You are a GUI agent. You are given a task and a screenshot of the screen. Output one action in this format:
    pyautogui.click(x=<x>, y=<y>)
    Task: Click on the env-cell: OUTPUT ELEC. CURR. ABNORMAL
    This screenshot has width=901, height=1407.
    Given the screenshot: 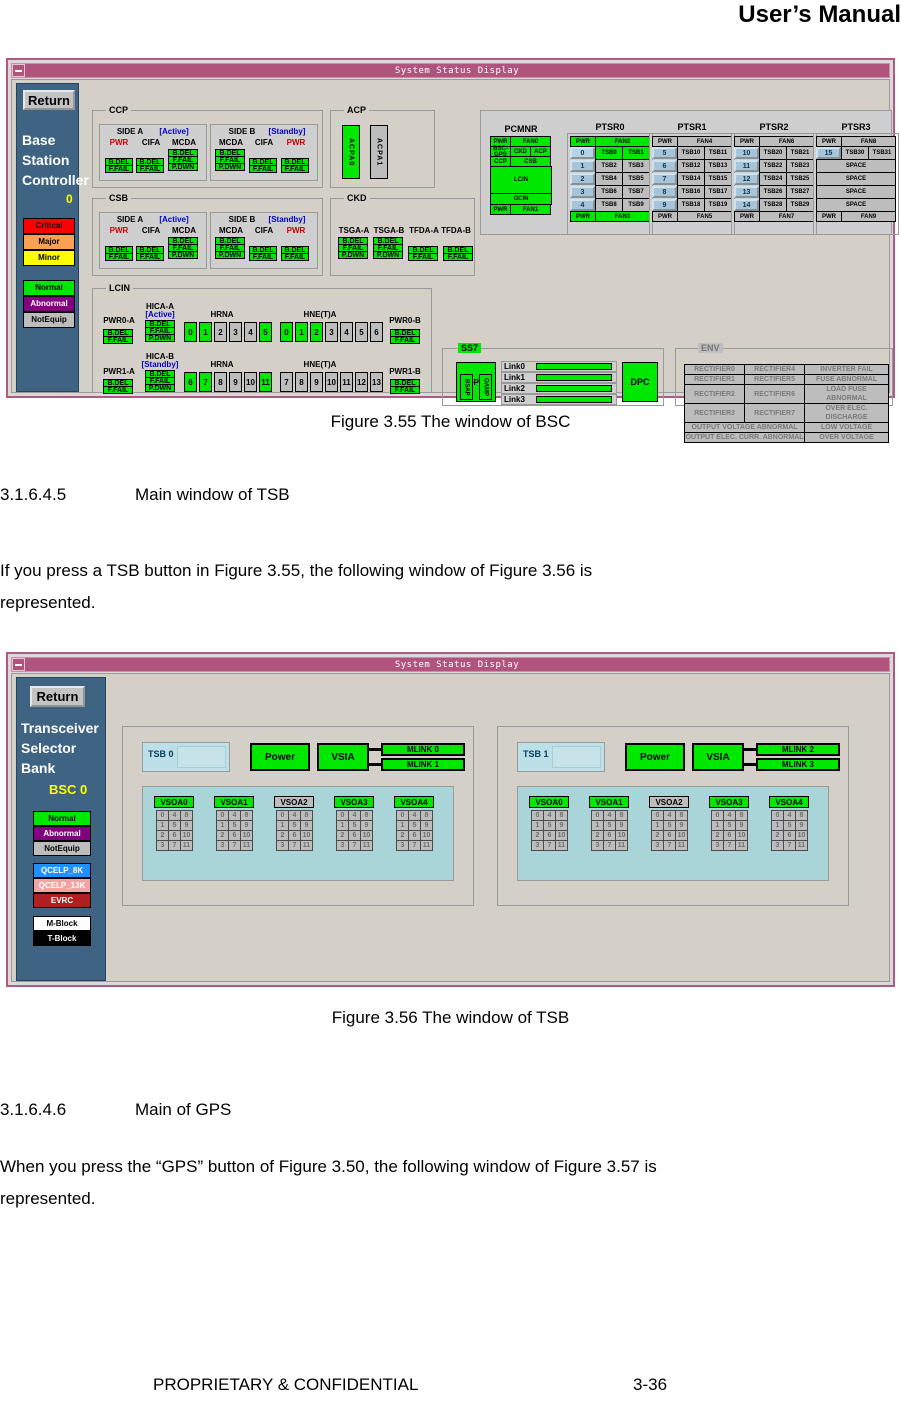 What is the action you would take?
    pyautogui.click(x=744, y=437)
    